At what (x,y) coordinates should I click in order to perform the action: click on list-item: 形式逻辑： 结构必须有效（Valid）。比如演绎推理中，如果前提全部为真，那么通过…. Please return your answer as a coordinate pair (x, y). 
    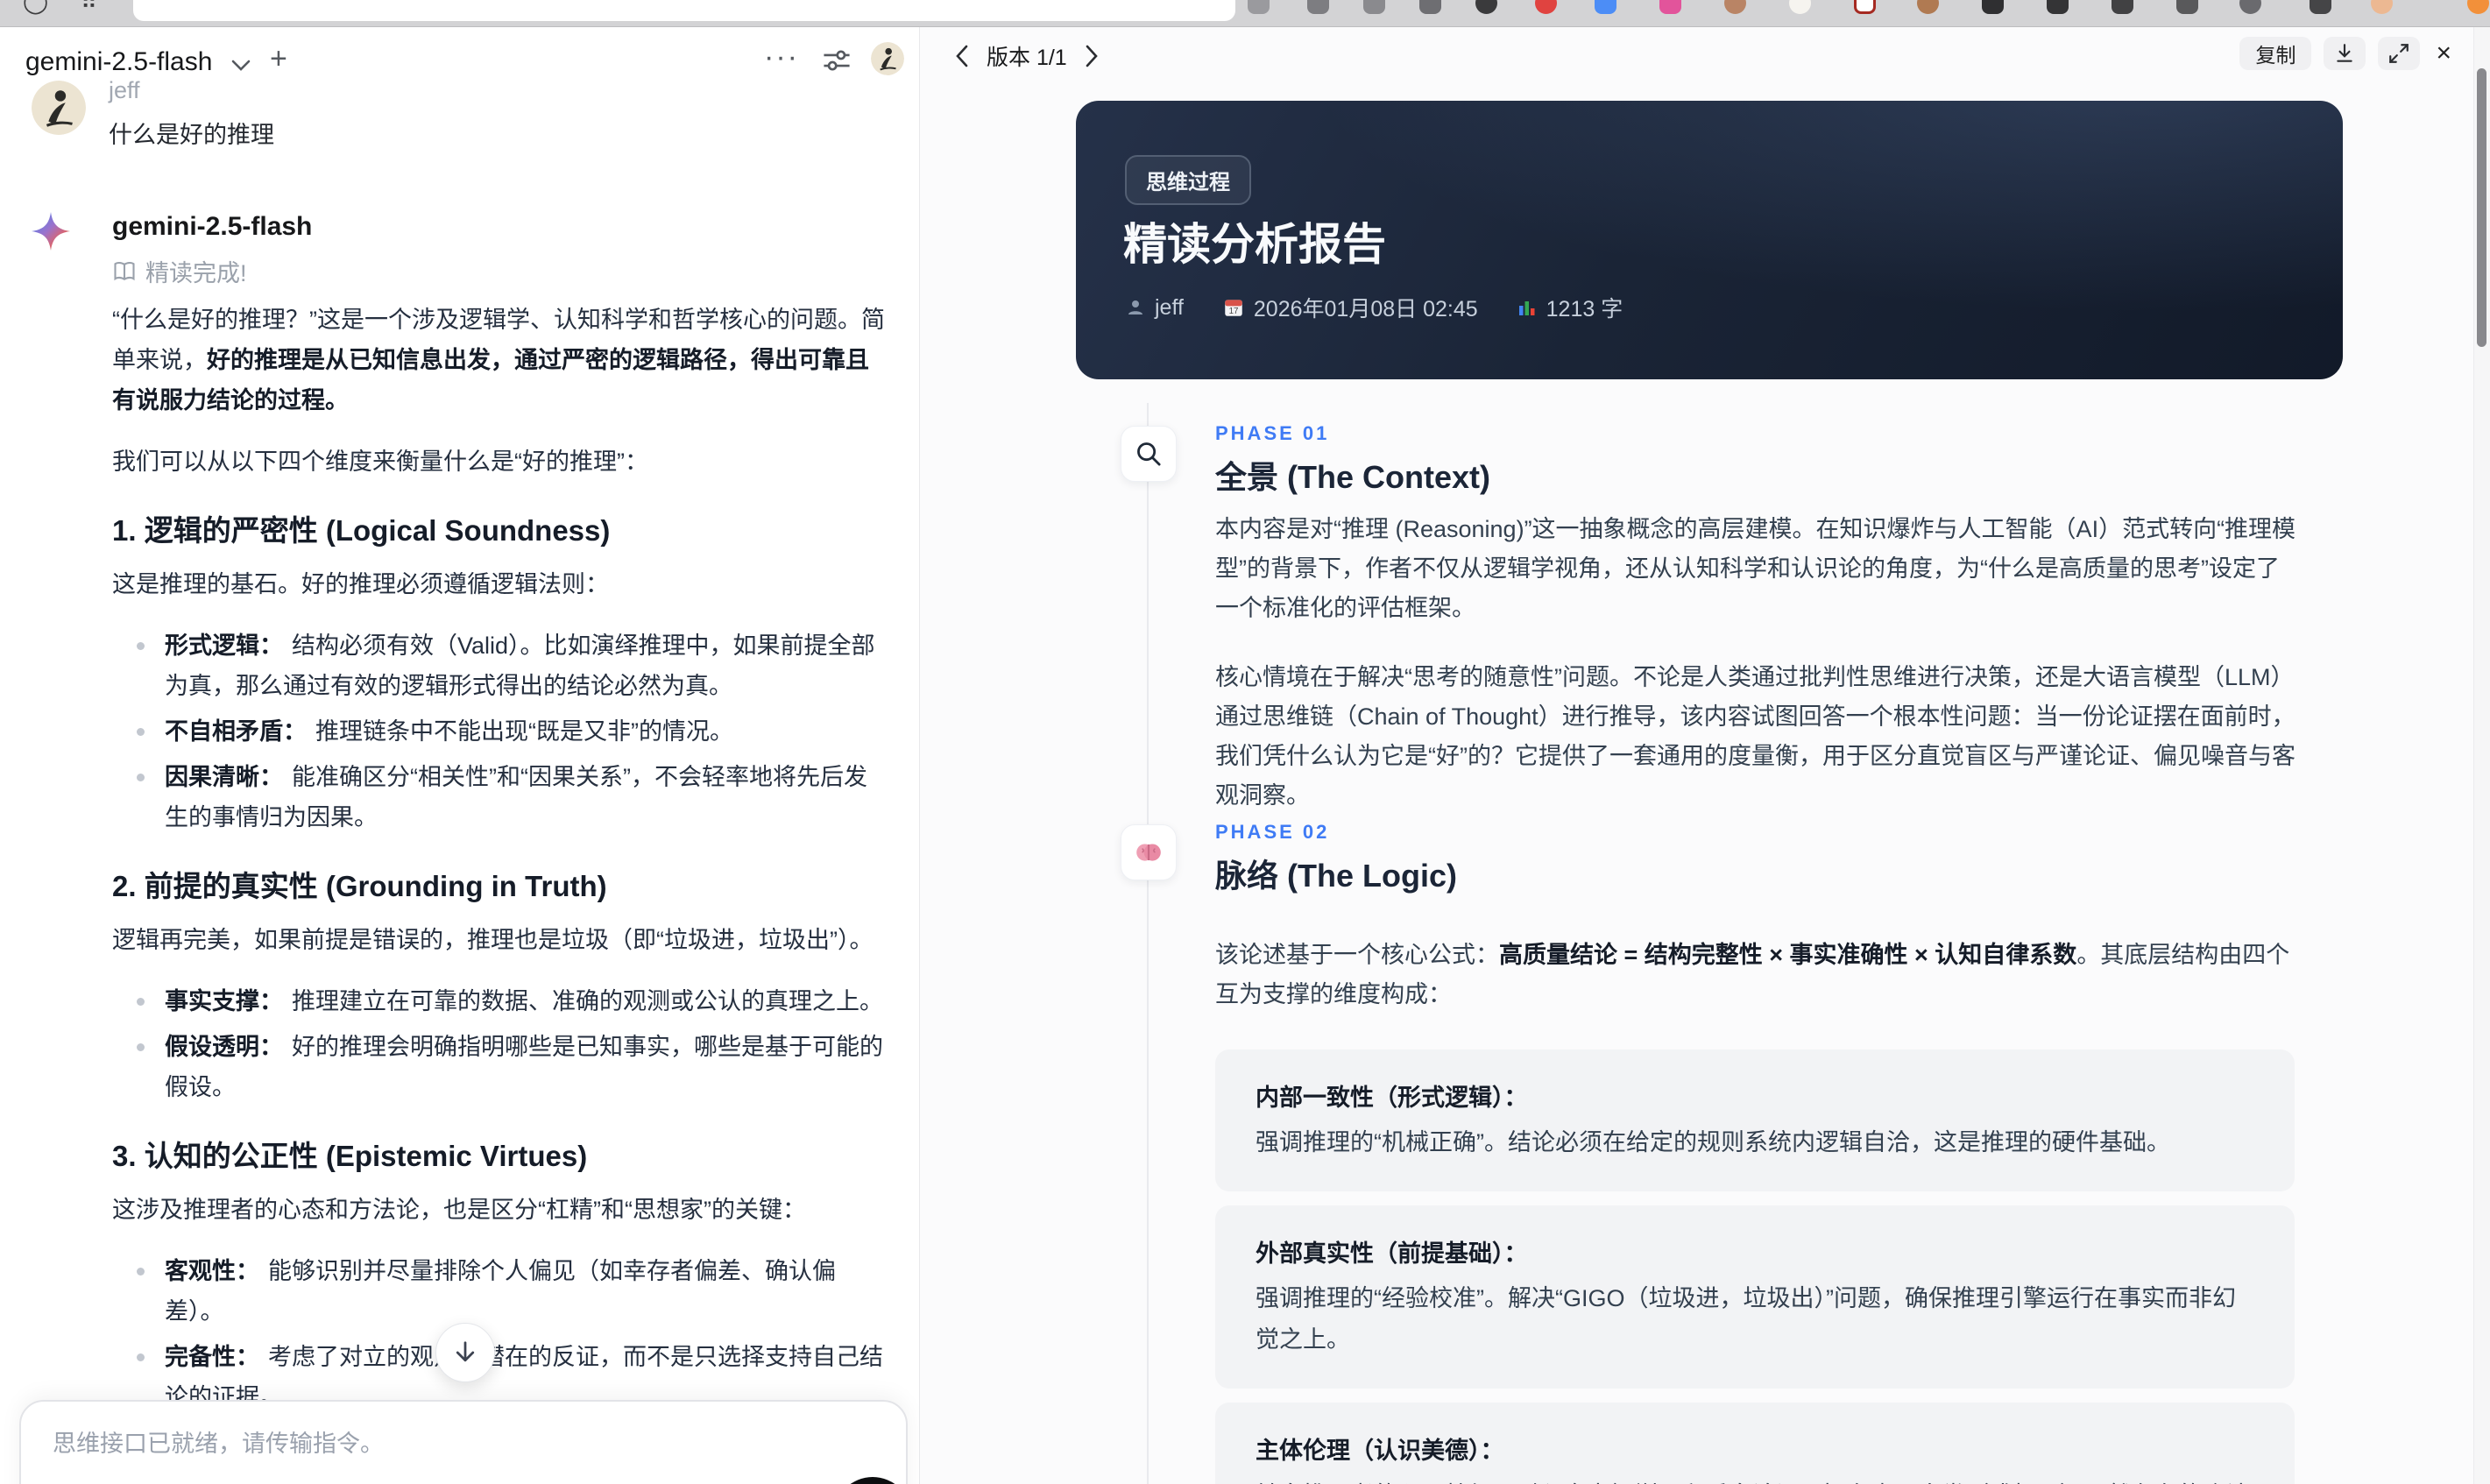
    Looking at the image, I should click on (510, 665).